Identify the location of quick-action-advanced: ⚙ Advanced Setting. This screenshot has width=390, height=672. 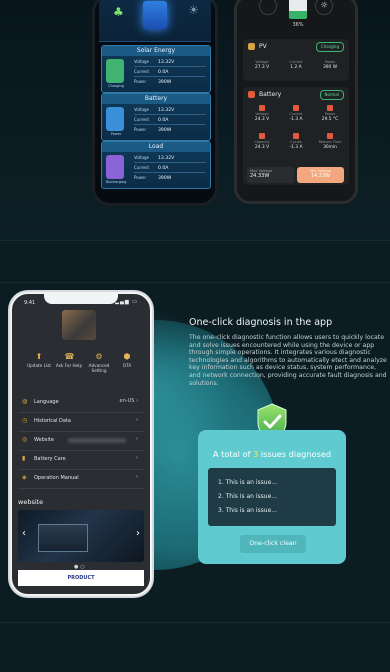
(99, 362).